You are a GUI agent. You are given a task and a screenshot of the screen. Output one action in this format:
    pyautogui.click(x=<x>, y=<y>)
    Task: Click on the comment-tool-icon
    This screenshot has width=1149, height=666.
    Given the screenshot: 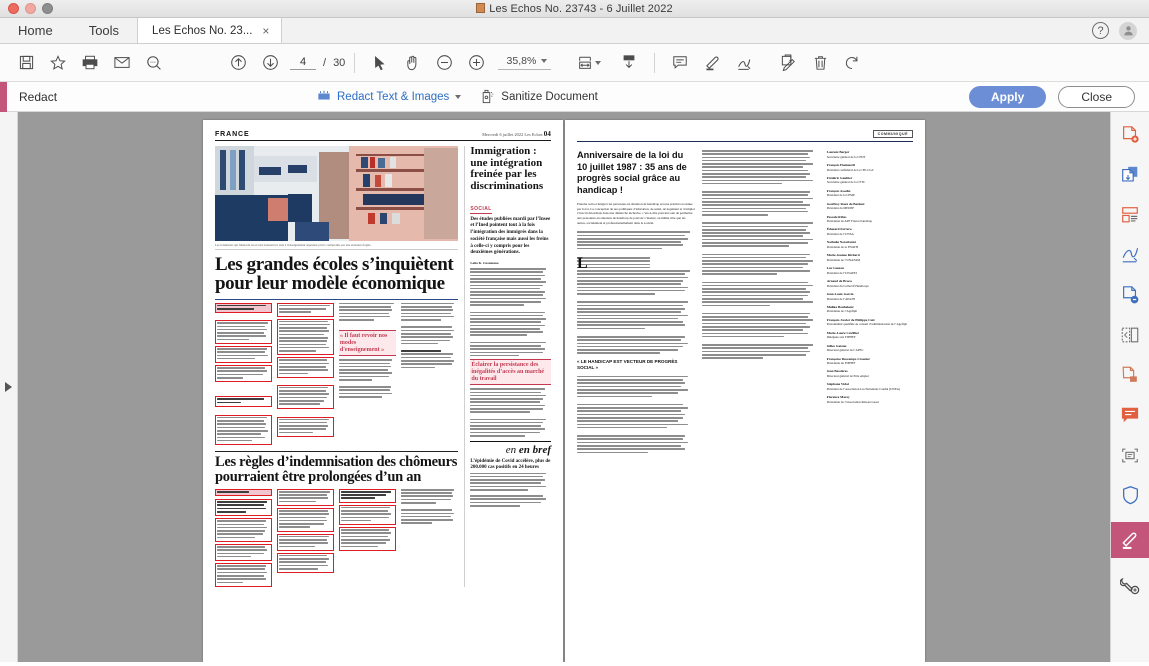 What is the action you would take?
    pyautogui.click(x=1130, y=415)
    